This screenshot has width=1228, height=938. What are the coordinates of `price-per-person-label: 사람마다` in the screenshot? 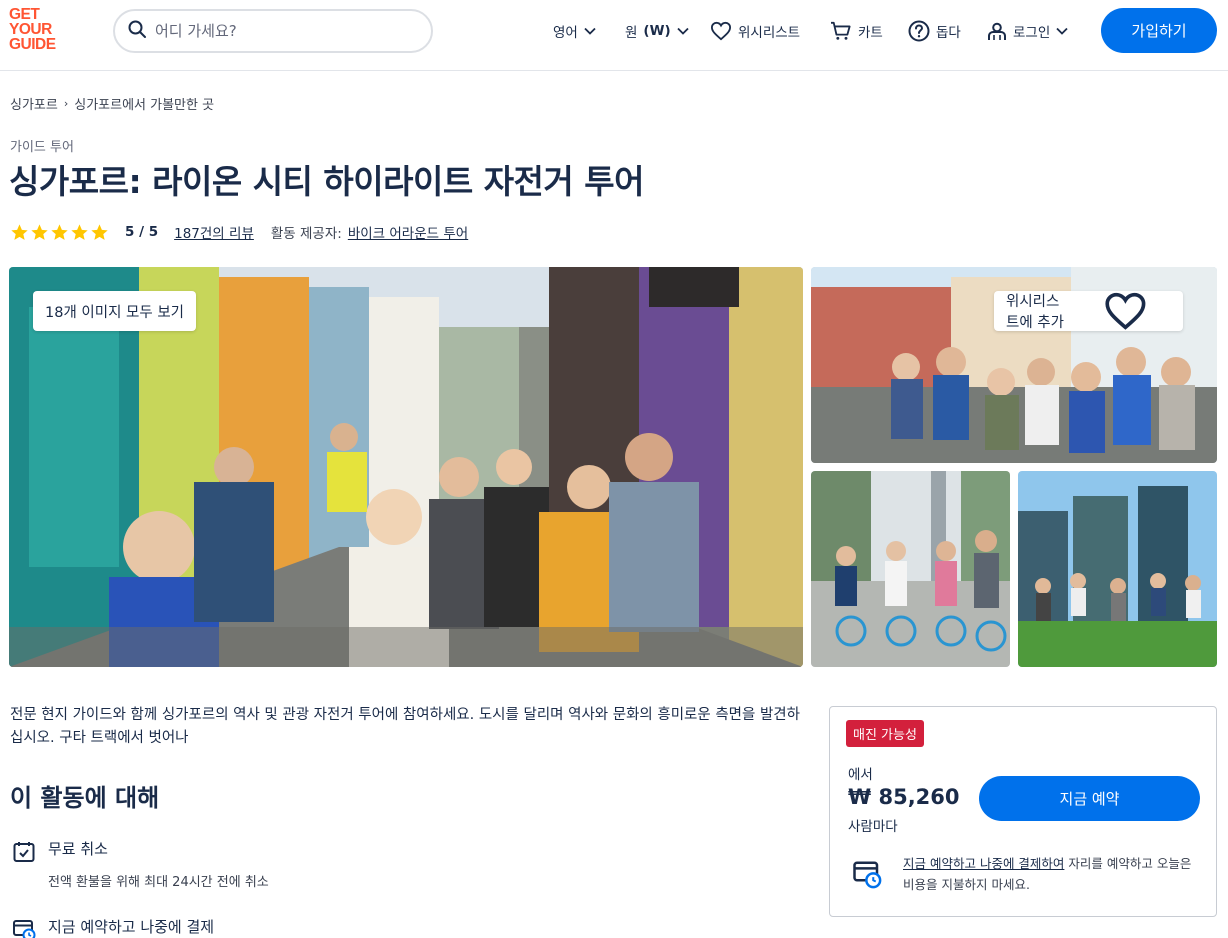 It's located at (873, 827).